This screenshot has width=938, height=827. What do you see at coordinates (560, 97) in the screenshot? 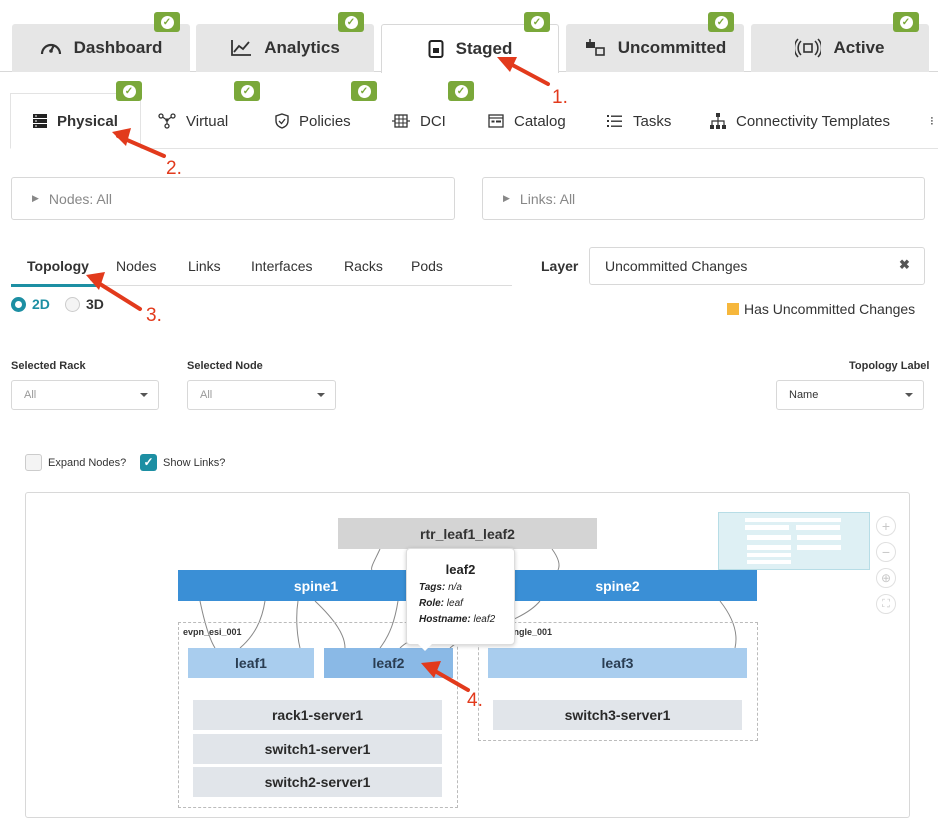
I see `callout-1: 1.` at bounding box center [560, 97].